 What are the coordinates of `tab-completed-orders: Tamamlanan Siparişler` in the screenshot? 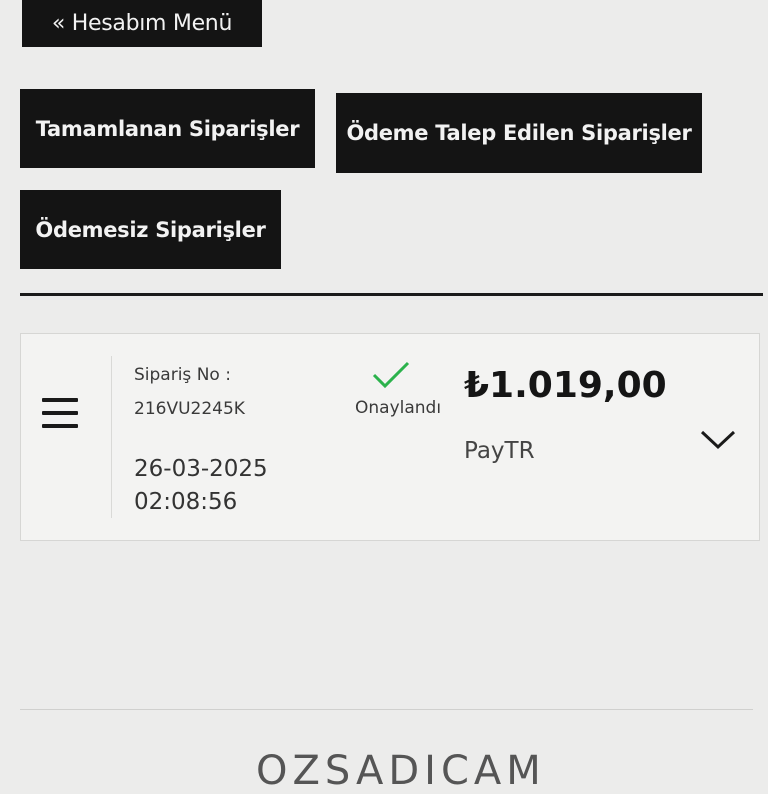 It's located at (167, 128).